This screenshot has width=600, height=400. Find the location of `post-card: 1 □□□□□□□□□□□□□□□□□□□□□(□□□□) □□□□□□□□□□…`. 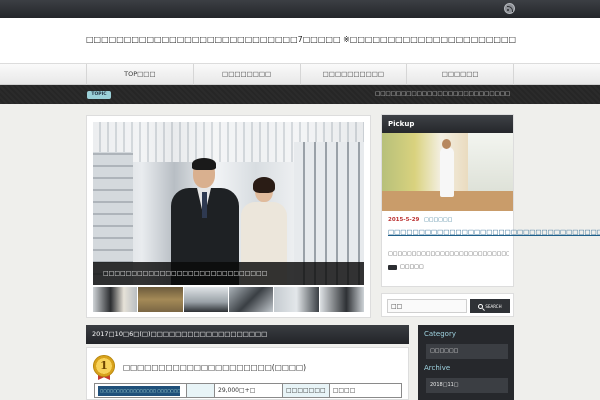

post-card: 1 □□□□□□□□□□□□□□□□□□□□□(□□□□) □□□□□□□□□□… is located at coordinates (247, 373).